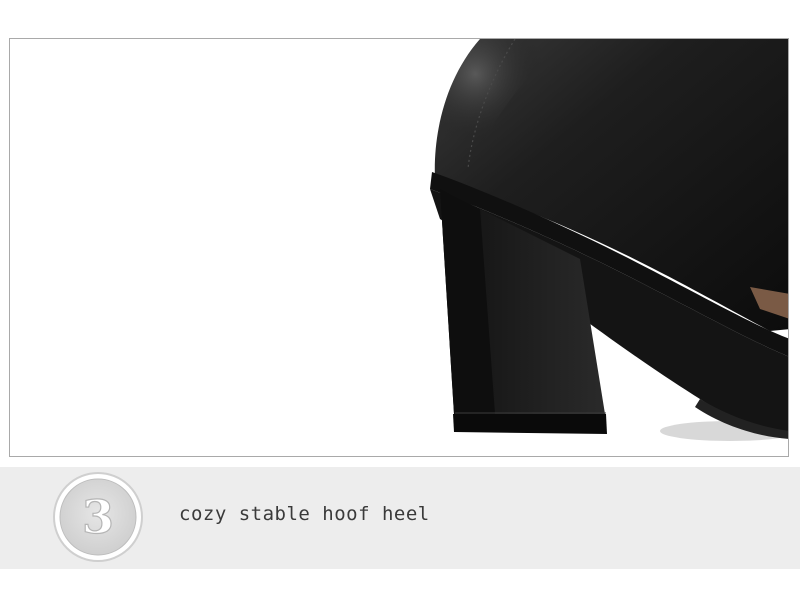 The width and height of the screenshot is (800, 614). What do you see at coordinates (530, 424) in the screenshot?
I see `heel-tip` at bounding box center [530, 424].